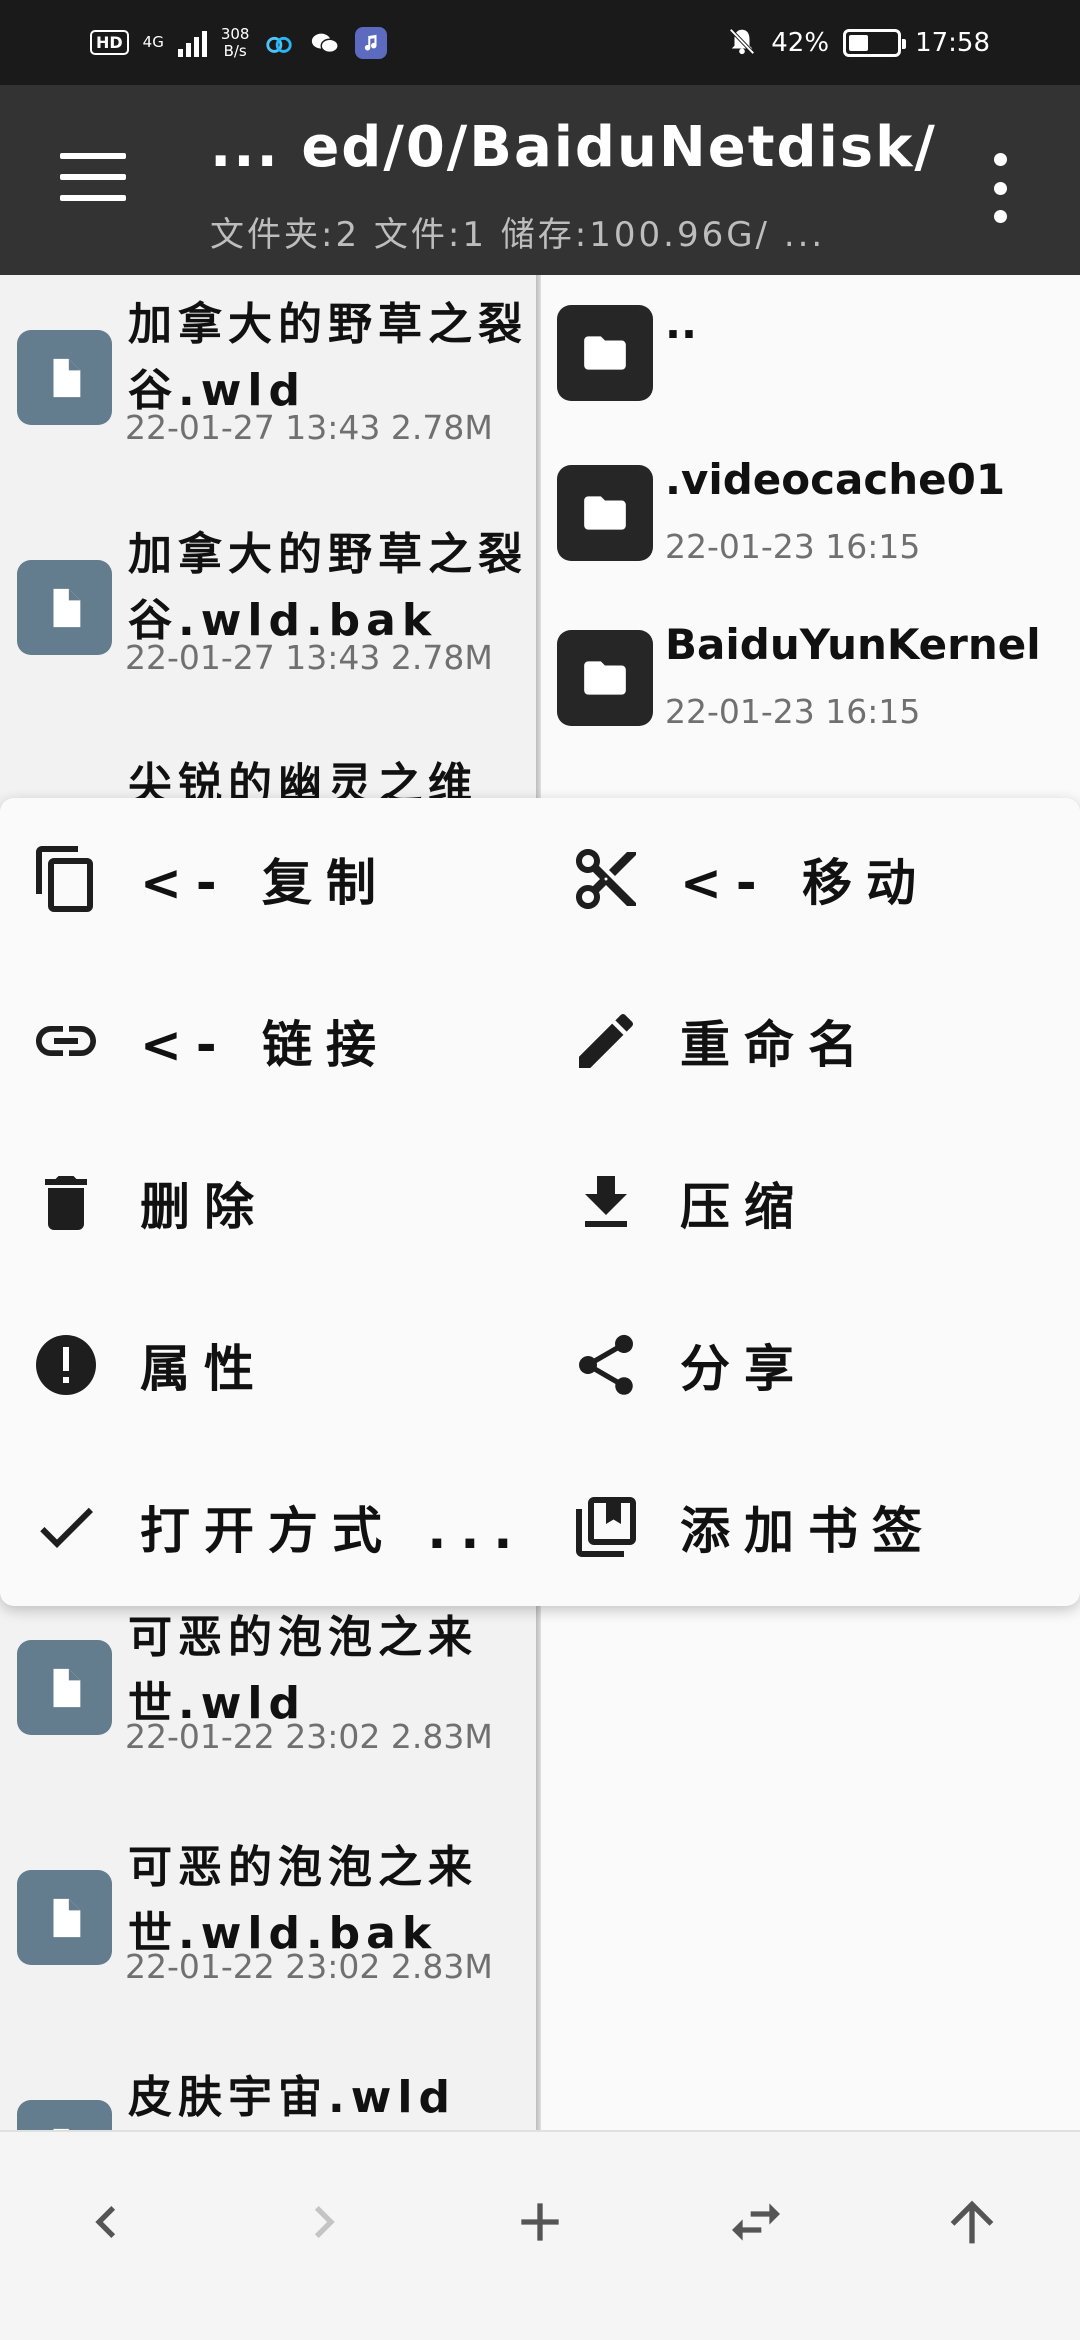 The height and width of the screenshot is (2340, 1080). What do you see at coordinates (606, 1365) in the screenshot?
I see `share-icon` at bounding box center [606, 1365].